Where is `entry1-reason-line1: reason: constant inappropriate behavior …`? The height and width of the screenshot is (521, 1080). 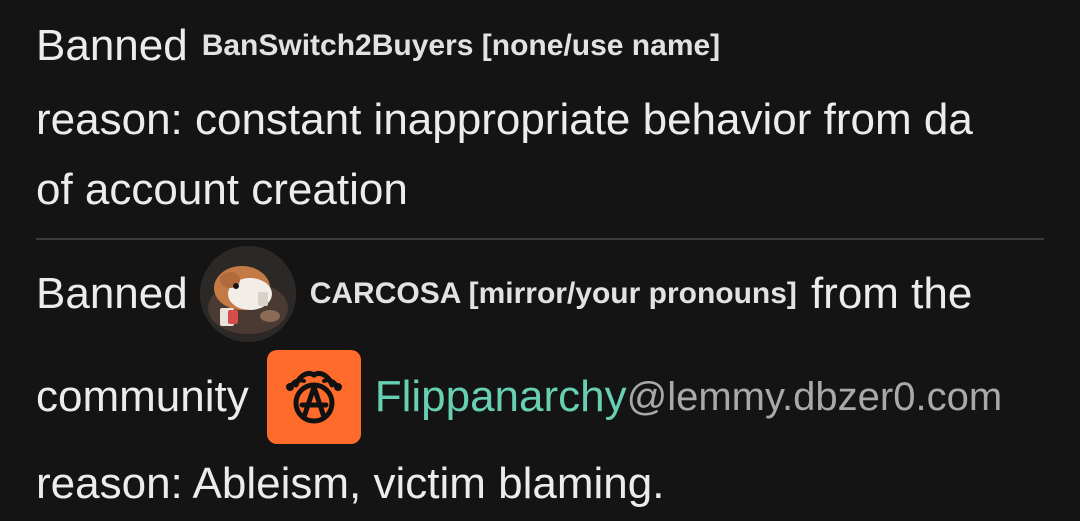 entry1-reason-line1: reason: constant inappropriate behavior … is located at coordinates (504, 120).